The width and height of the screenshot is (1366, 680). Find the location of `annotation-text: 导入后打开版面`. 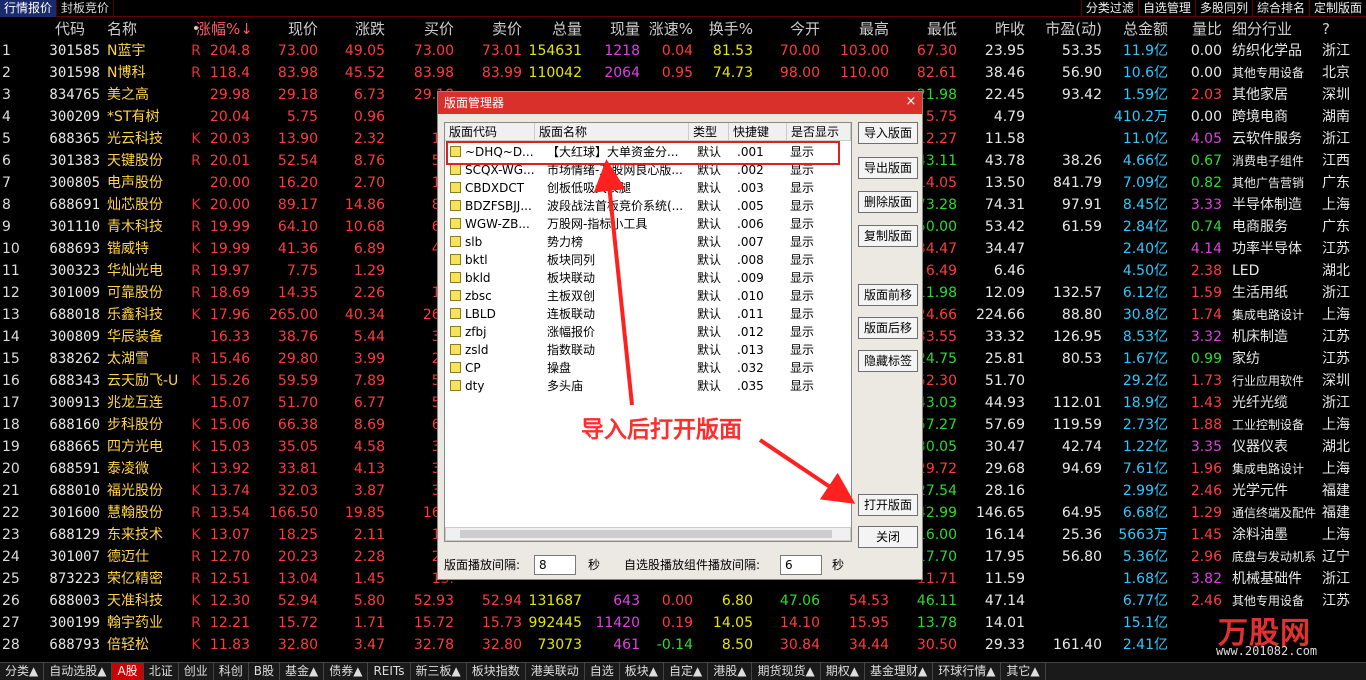

annotation-text: 导入后打开版面 is located at coordinates (661, 430).